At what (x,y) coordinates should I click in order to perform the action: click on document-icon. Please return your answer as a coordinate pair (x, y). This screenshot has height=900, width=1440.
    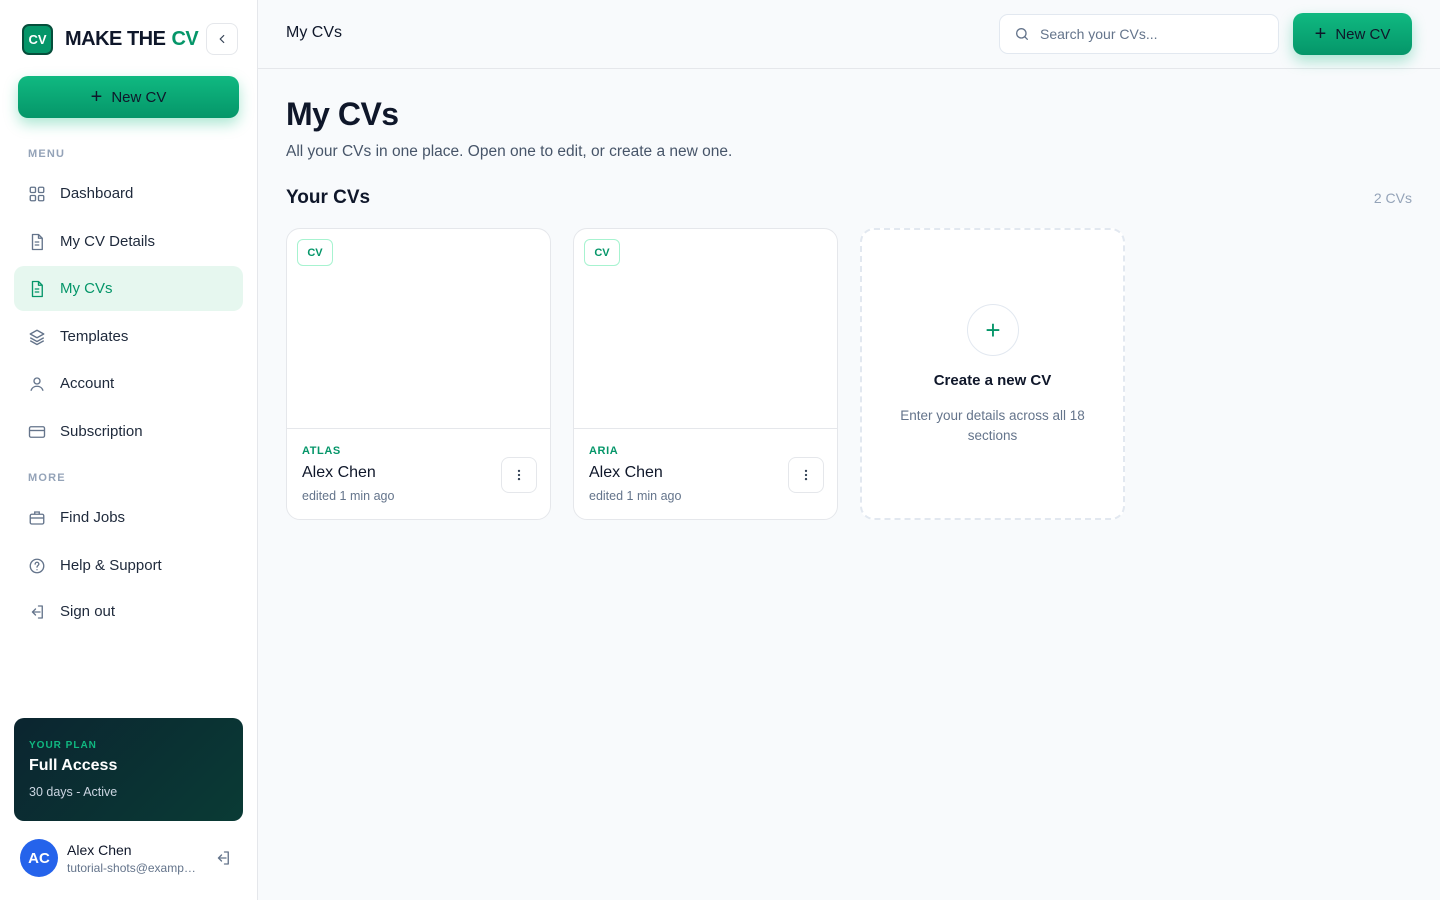
    Looking at the image, I should click on (37, 242).